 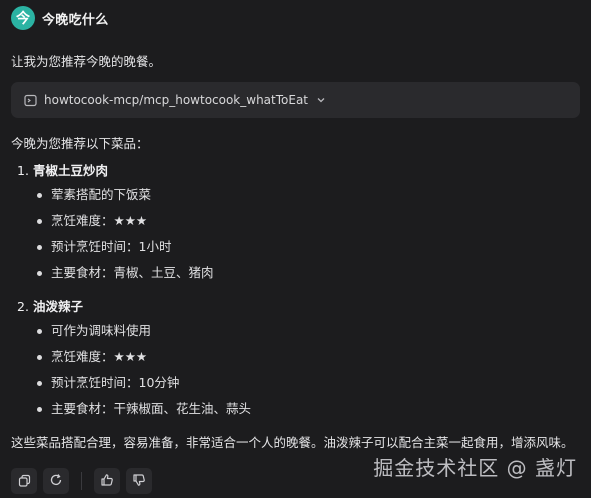 I want to click on regenerate-button, so click(x=56, y=481).